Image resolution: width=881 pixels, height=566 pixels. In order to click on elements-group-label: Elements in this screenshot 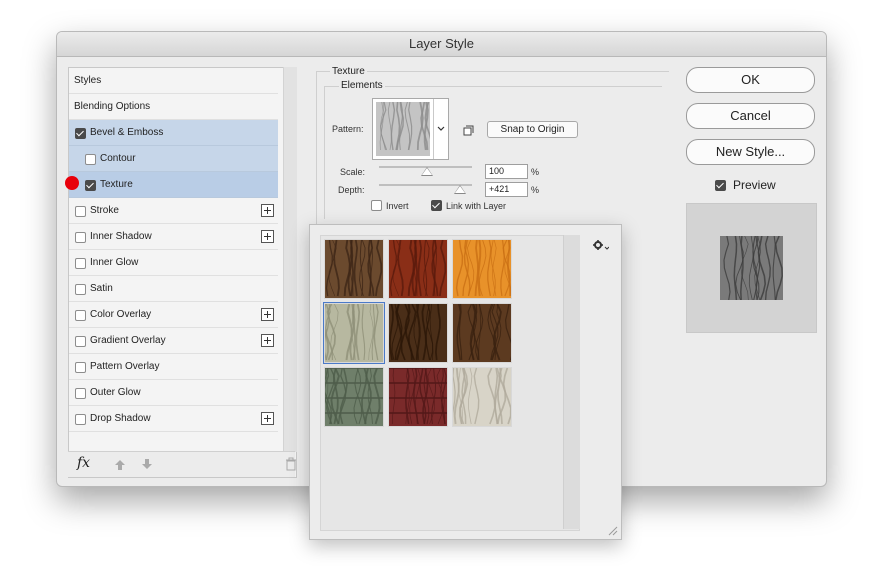, I will do `click(362, 85)`.